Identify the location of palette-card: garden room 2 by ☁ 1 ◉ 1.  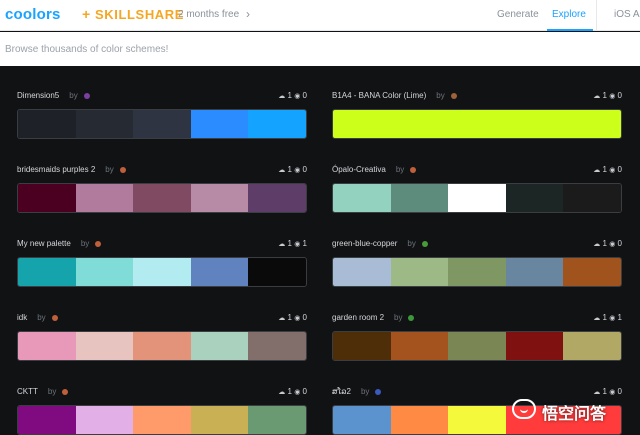
(477, 337).